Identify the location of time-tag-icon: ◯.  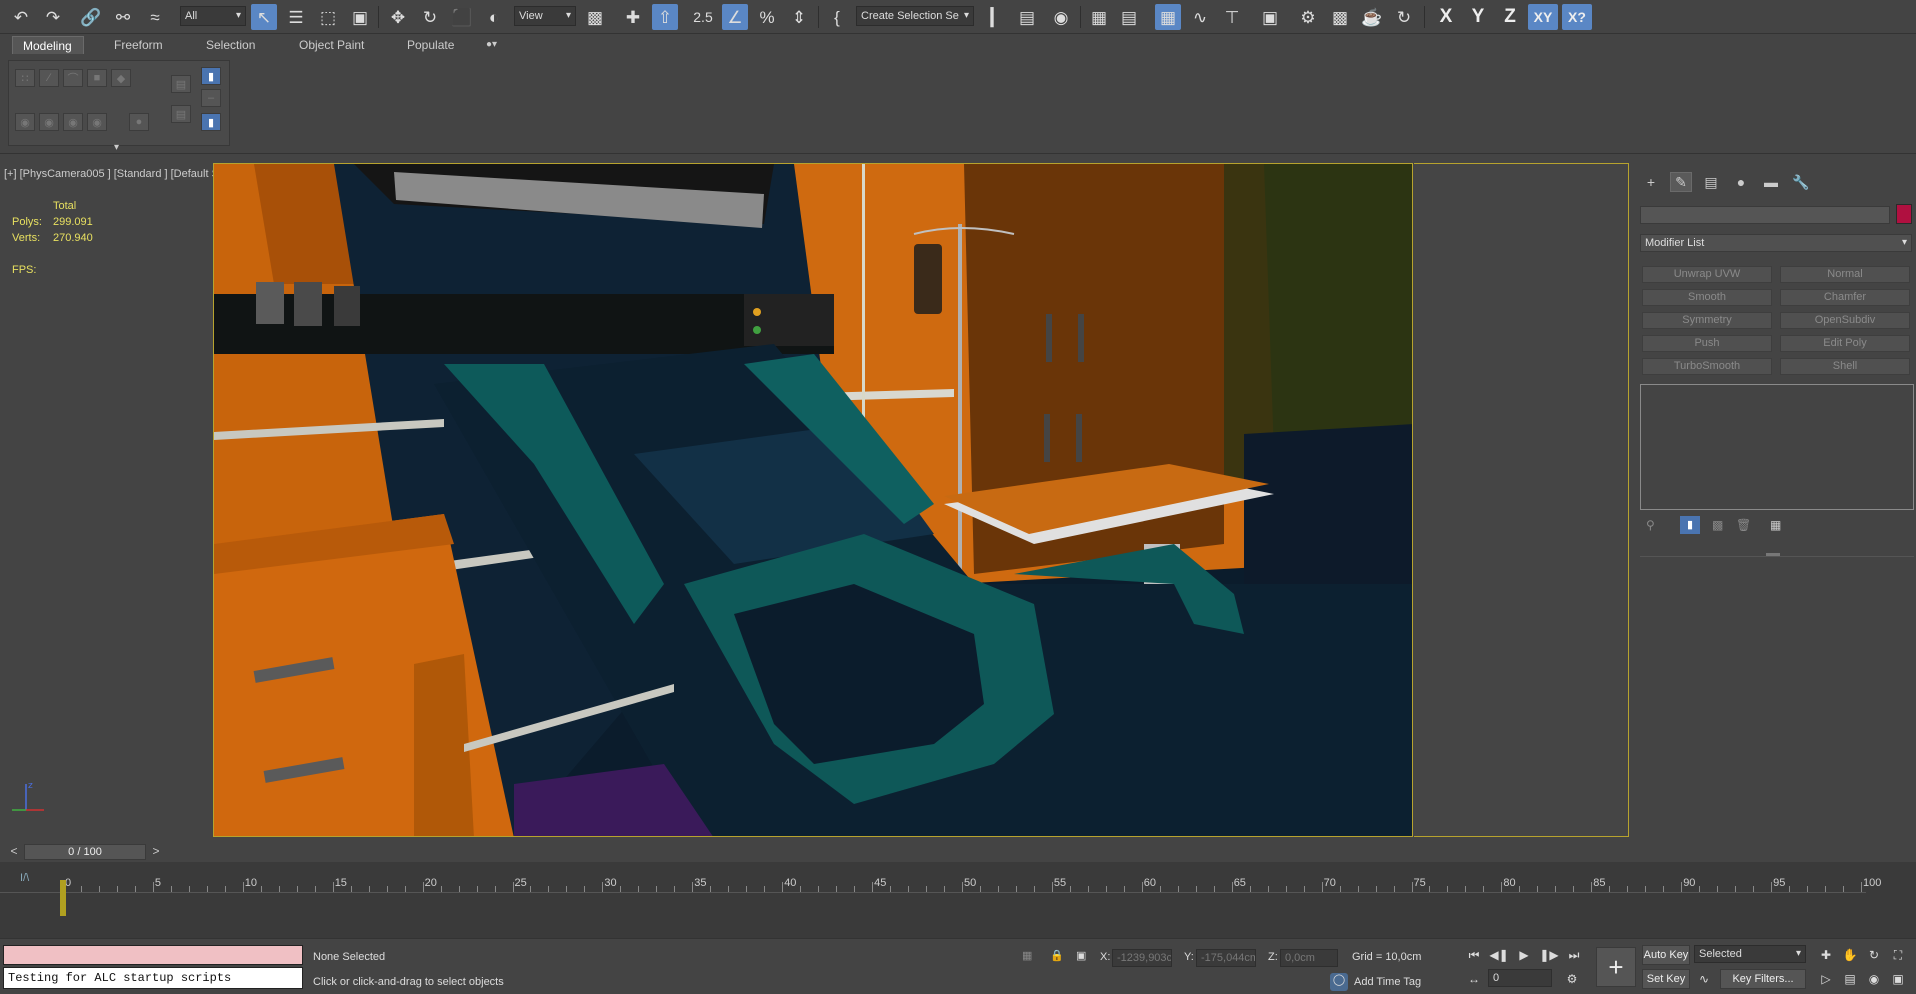
(1339, 982).